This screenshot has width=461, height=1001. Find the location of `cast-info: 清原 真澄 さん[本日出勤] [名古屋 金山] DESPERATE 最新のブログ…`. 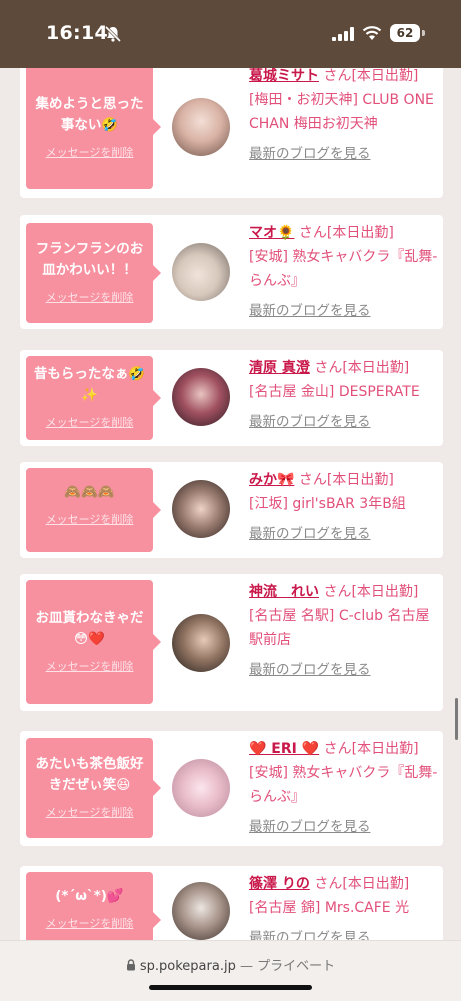

cast-info: 清原 真澄 さん[本日出勤] [名古屋 金山] DESPERATE 最新のブログ… is located at coordinates (344, 395).